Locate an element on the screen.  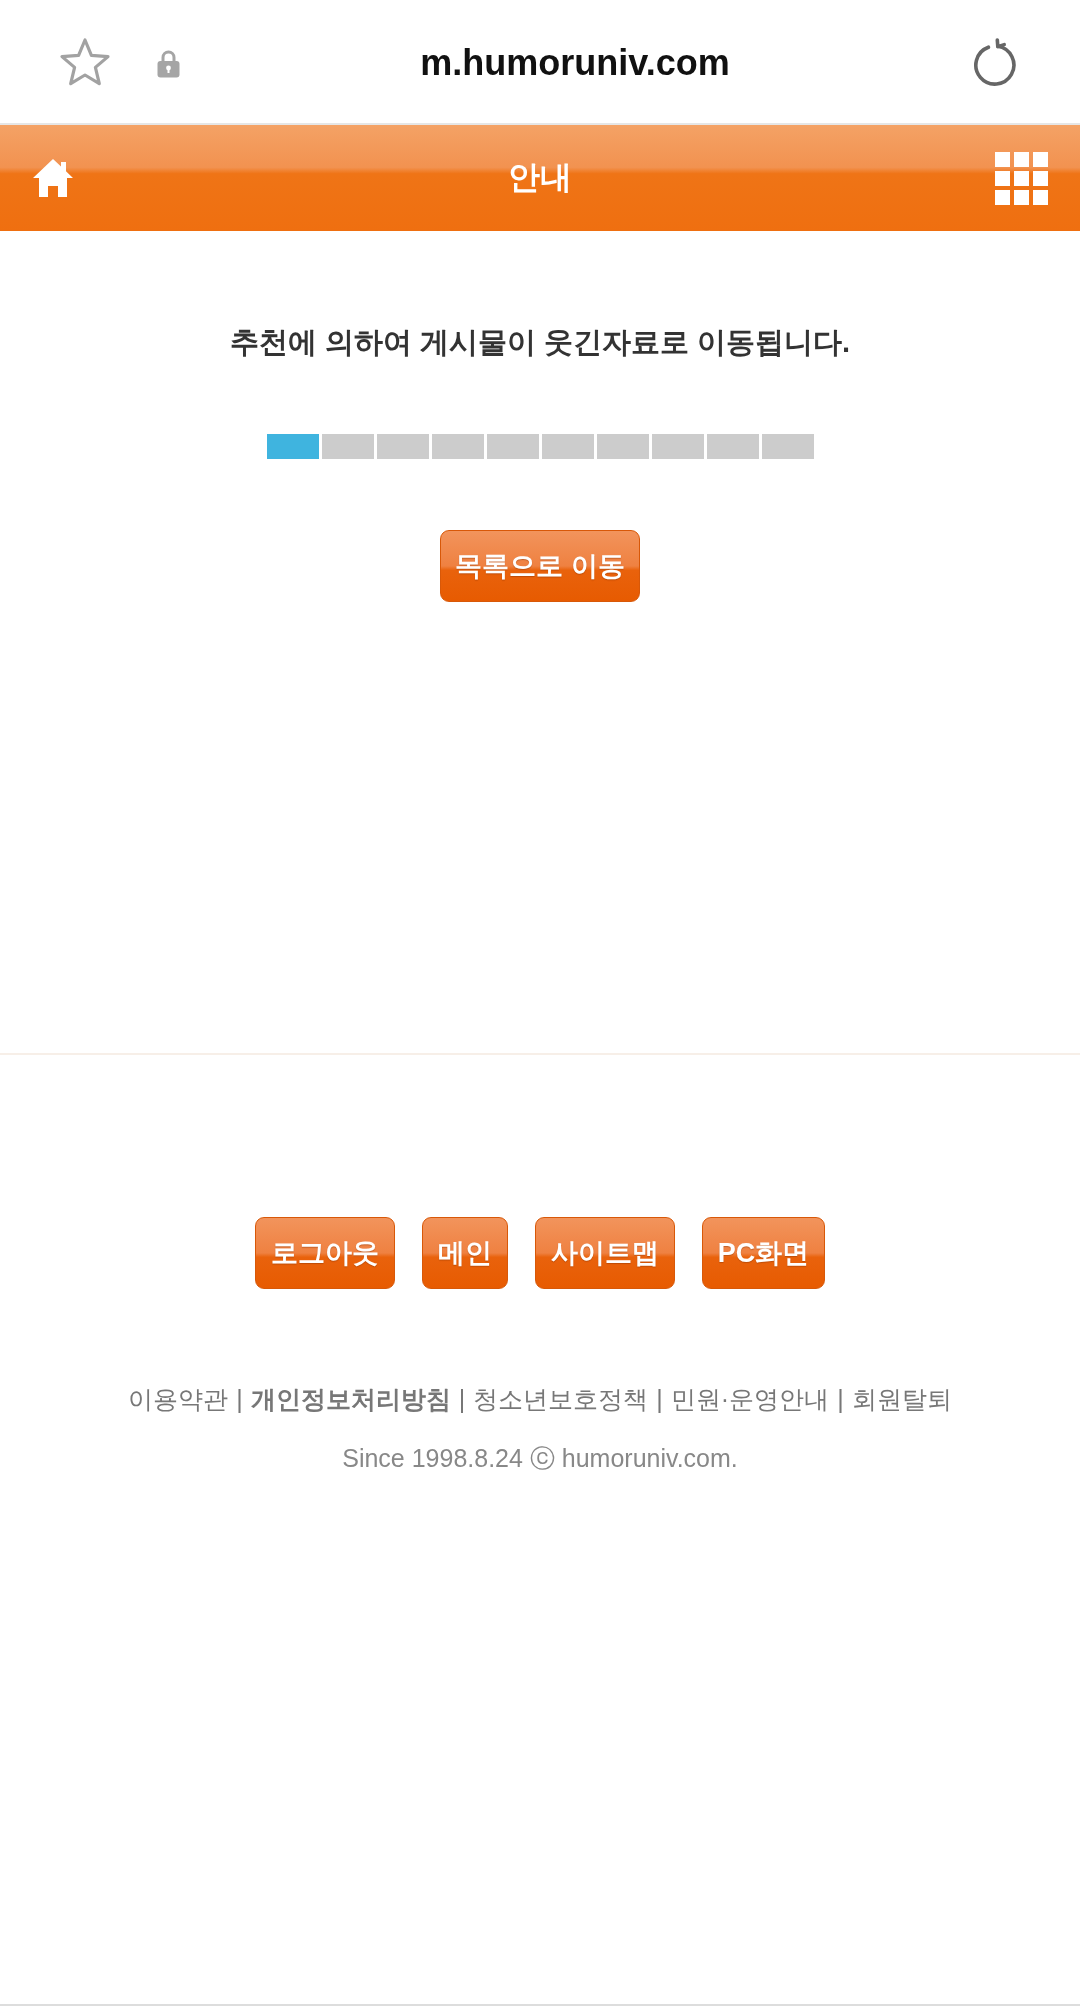
footer-button: 로그아웃 is located at coordinates (324, 1253).